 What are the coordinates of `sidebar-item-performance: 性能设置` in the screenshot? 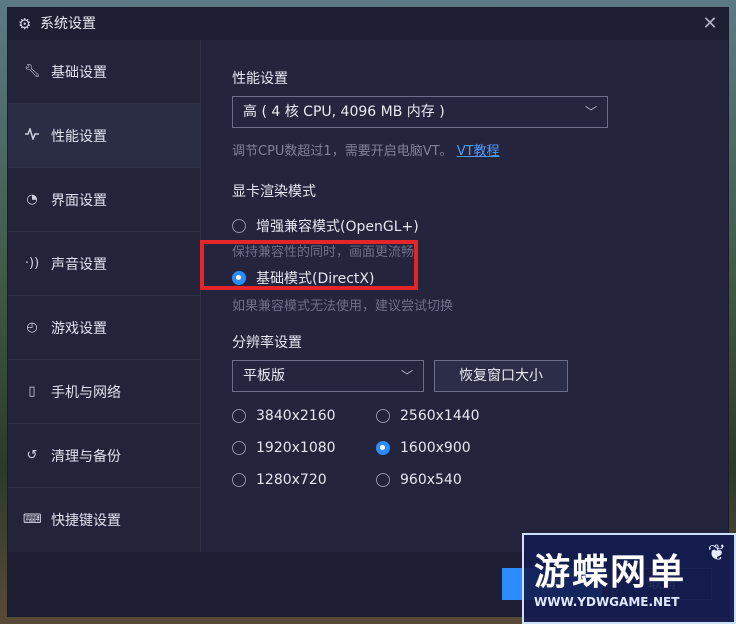 It's located at (104, 136).